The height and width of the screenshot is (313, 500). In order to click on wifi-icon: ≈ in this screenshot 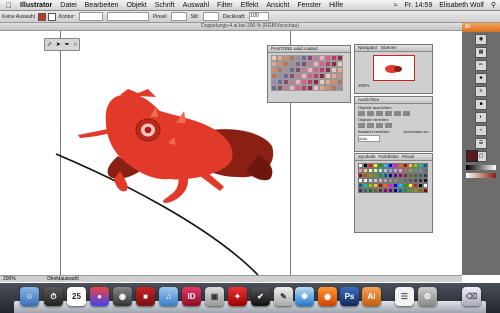, I will do `click(396, 5)`.